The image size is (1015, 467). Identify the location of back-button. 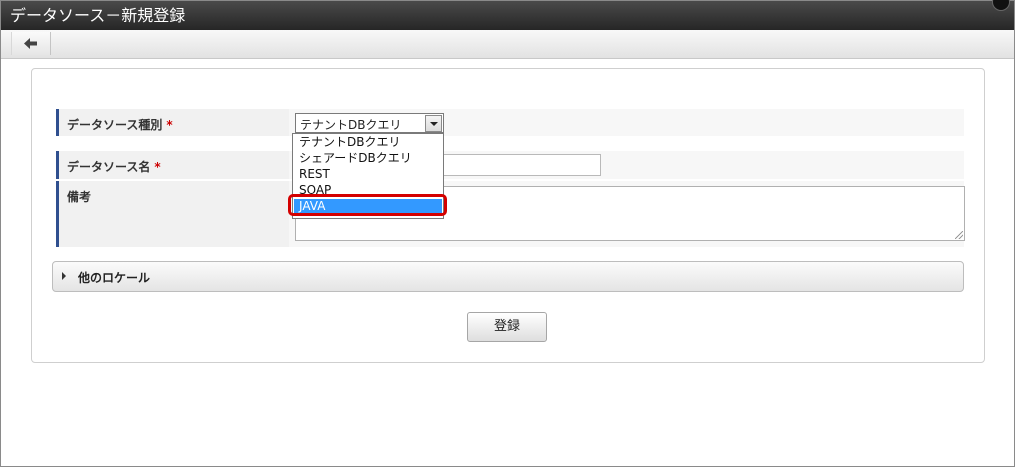
(31, 43).